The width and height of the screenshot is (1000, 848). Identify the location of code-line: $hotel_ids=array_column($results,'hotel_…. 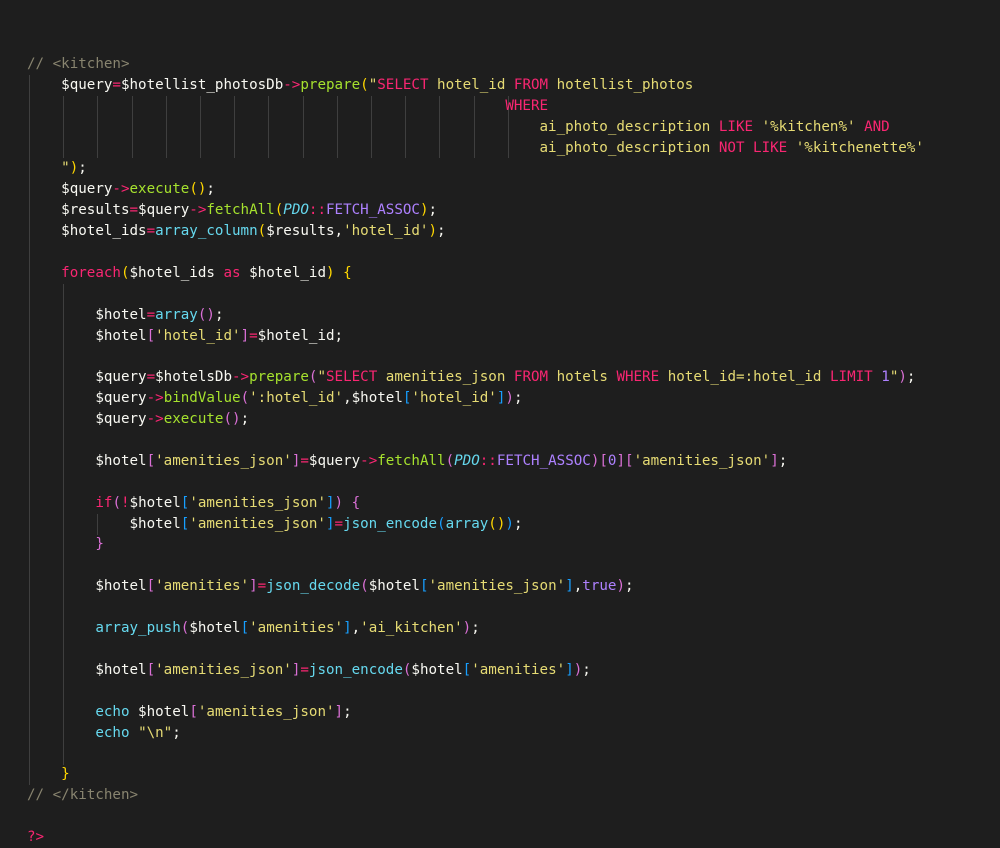
(513, 231).